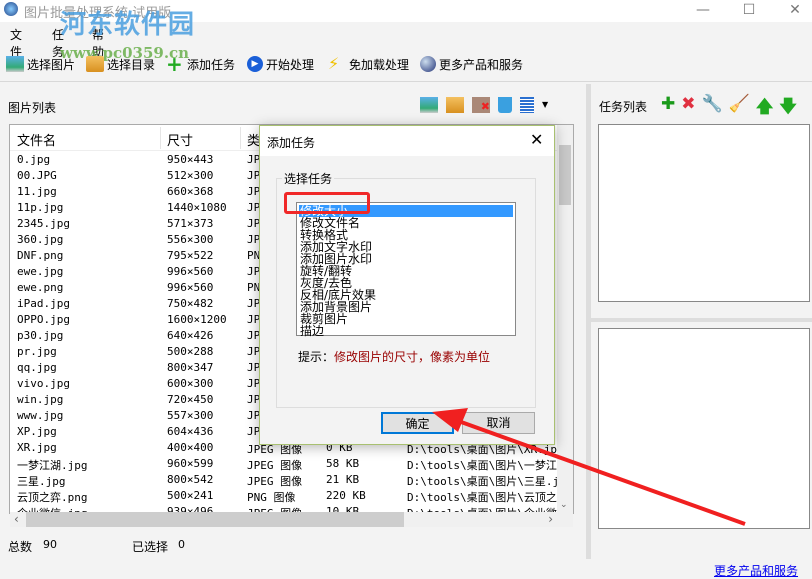 The height and width of the screenshot is (579, 812). Describe the element at coordinates (379, 64) in the screenshot. I see `label: 免加载处理` at that location.